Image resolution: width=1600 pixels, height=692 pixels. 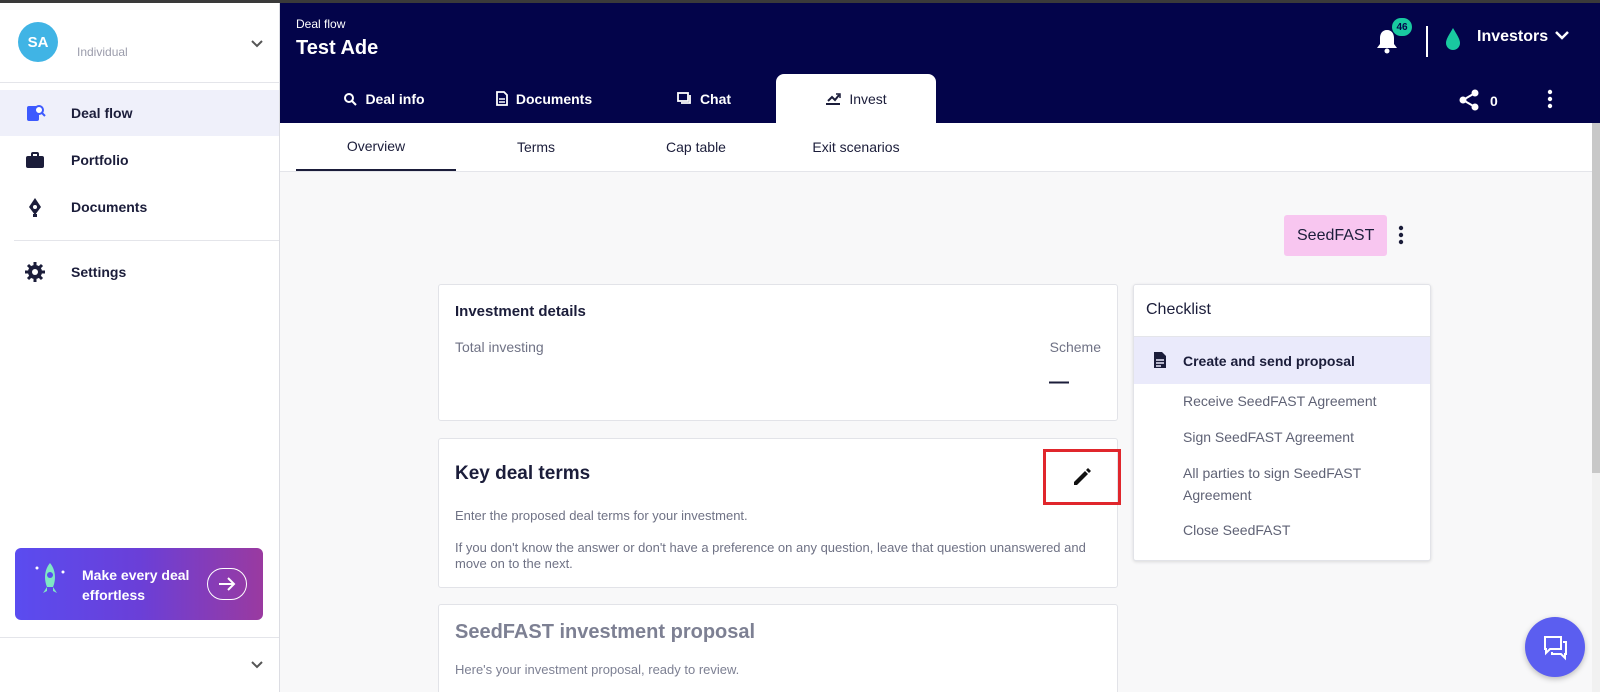 What do you see at coordinates (100, 160) in the screenshot?
I see `sidebar-item-label: Portfolio` at bounding box center [100, 160].